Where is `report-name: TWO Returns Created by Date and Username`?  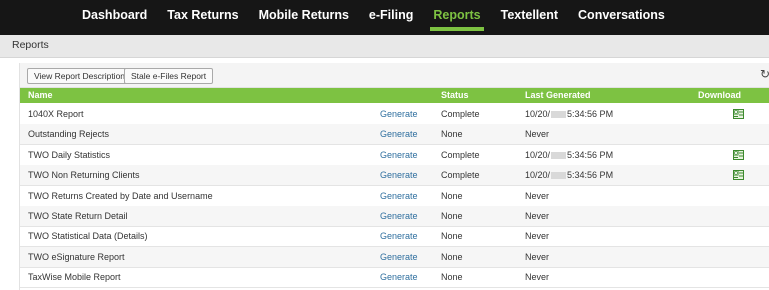 report-name: TWO Returns Created by Date and Username is located at coordinates (120, 195).